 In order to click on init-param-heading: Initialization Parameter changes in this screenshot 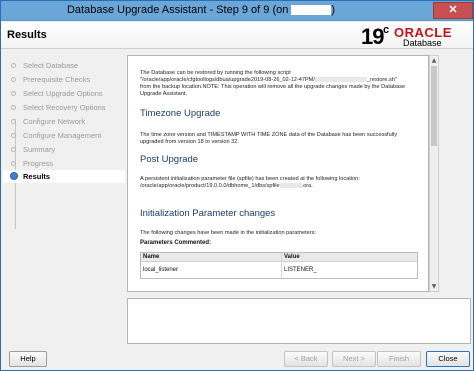, I will do `click(208, 213)`.